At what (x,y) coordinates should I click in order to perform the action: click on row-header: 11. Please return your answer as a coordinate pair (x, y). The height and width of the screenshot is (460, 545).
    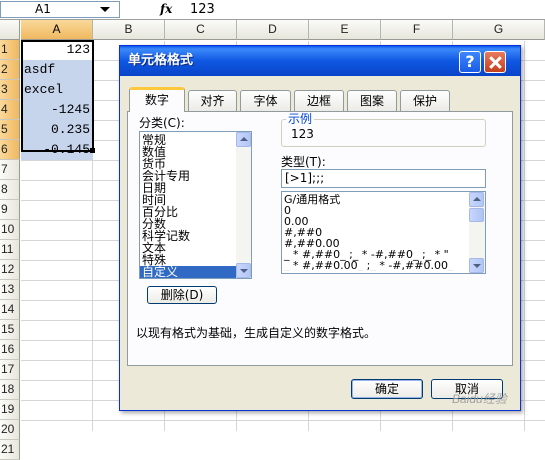
    Looking at the image, I should click on (10, 250).